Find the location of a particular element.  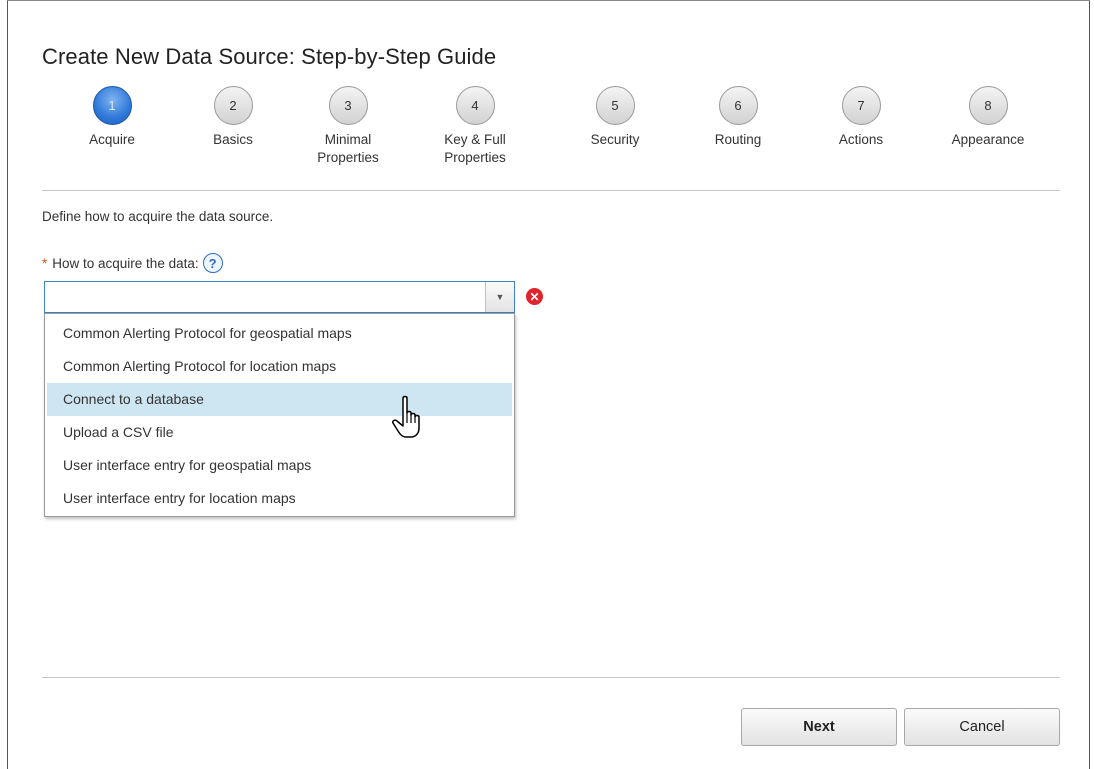

step-appearance: 8 Appearance is located at coordinates (988, 117).